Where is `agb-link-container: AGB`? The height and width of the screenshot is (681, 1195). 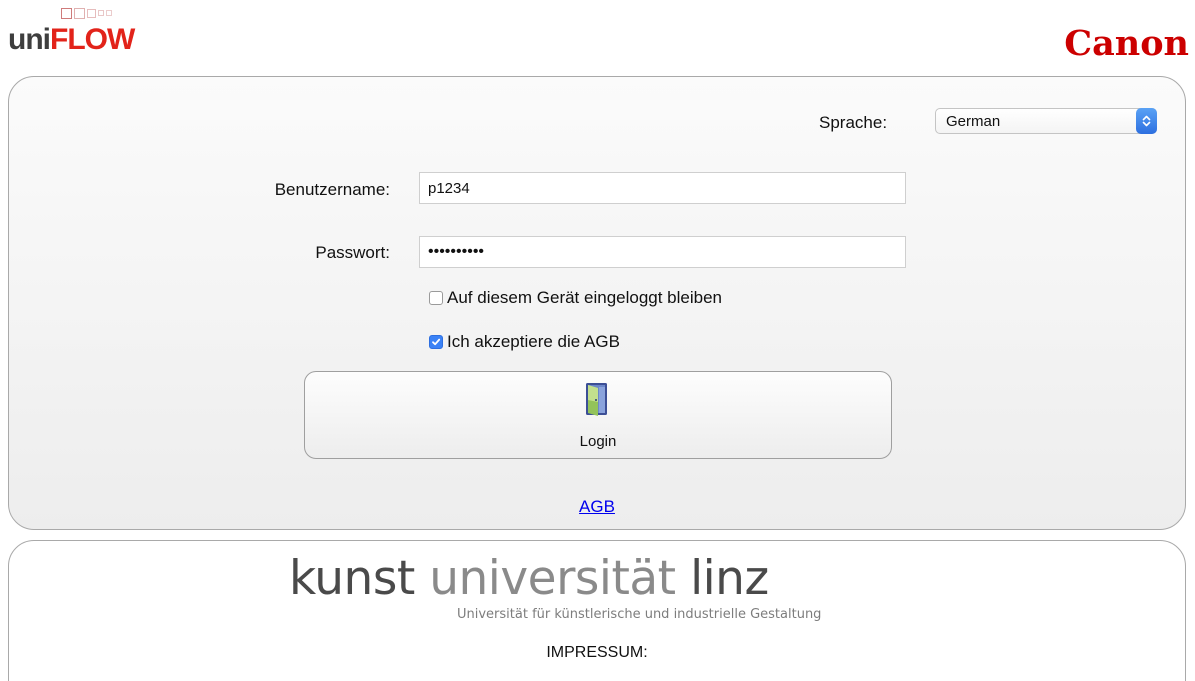
agb-link-container: AGB is located at coordinates (597, 507).